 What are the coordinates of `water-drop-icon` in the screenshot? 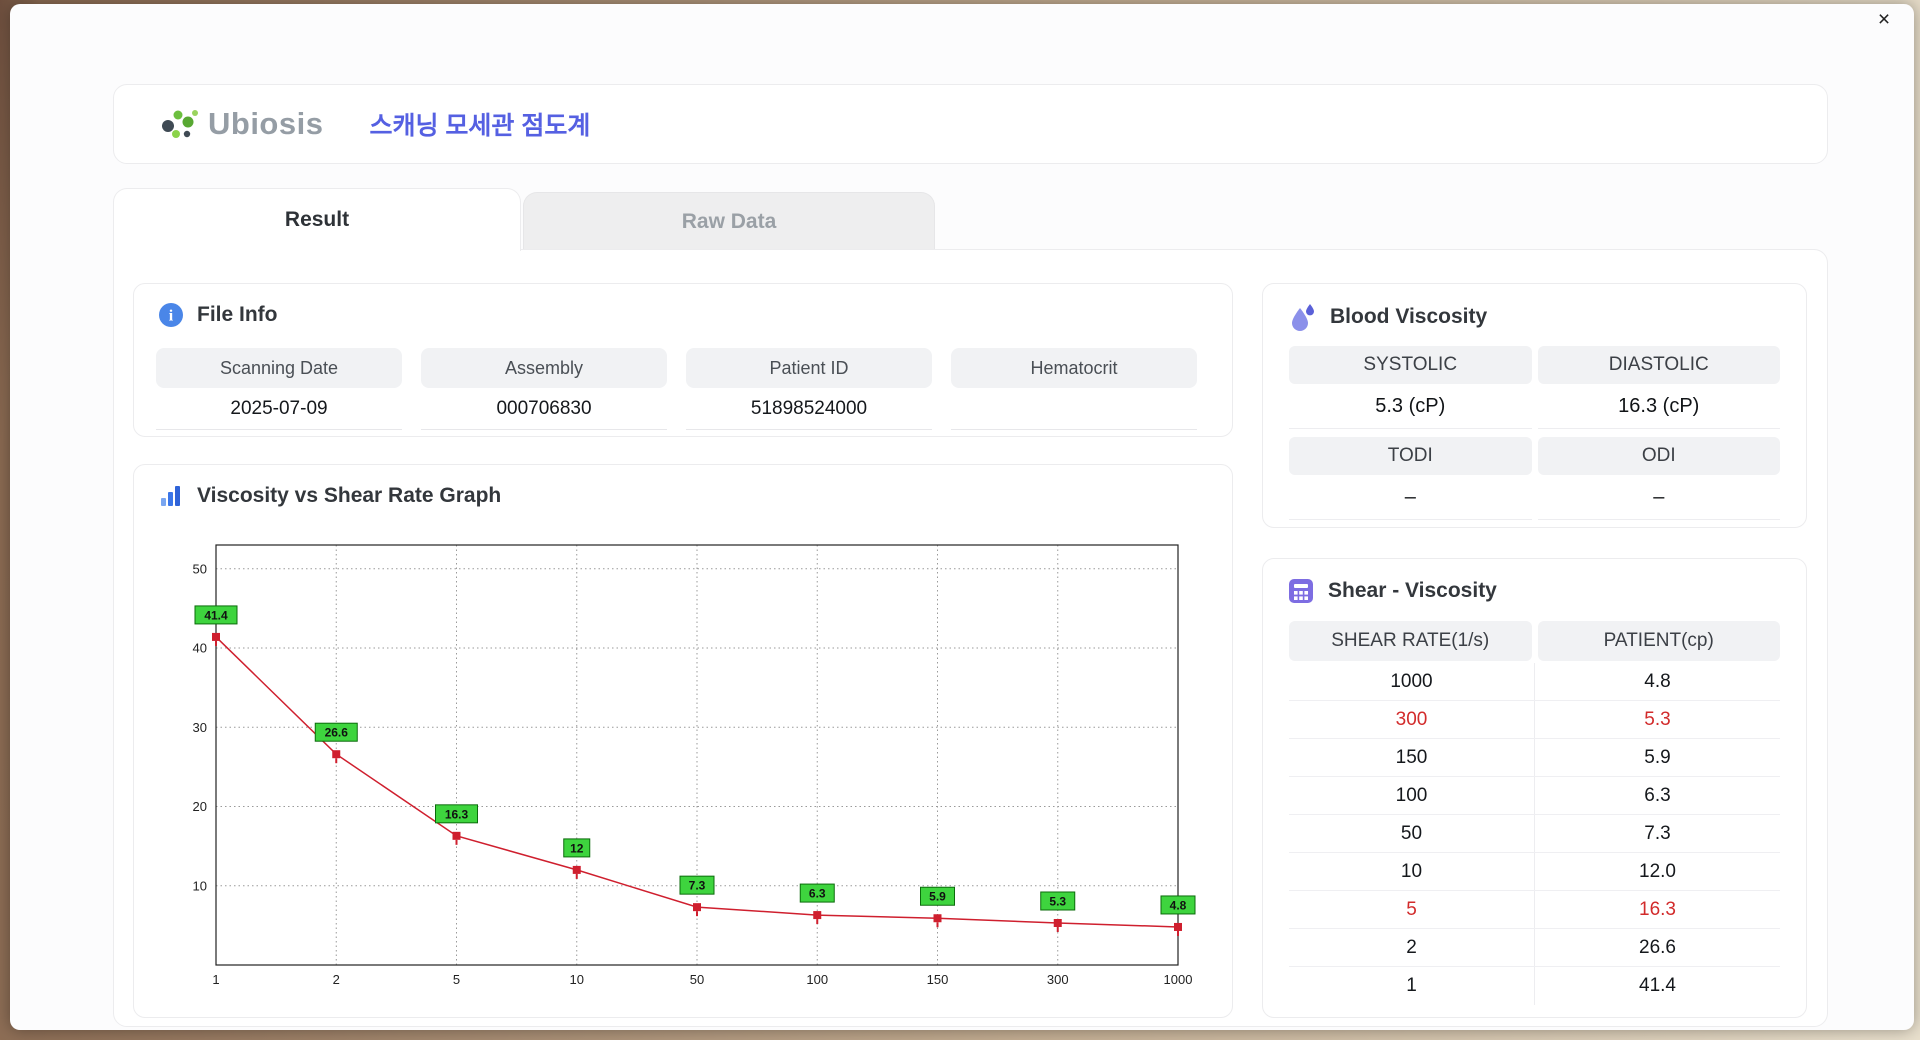 It's located at (1303, 317).